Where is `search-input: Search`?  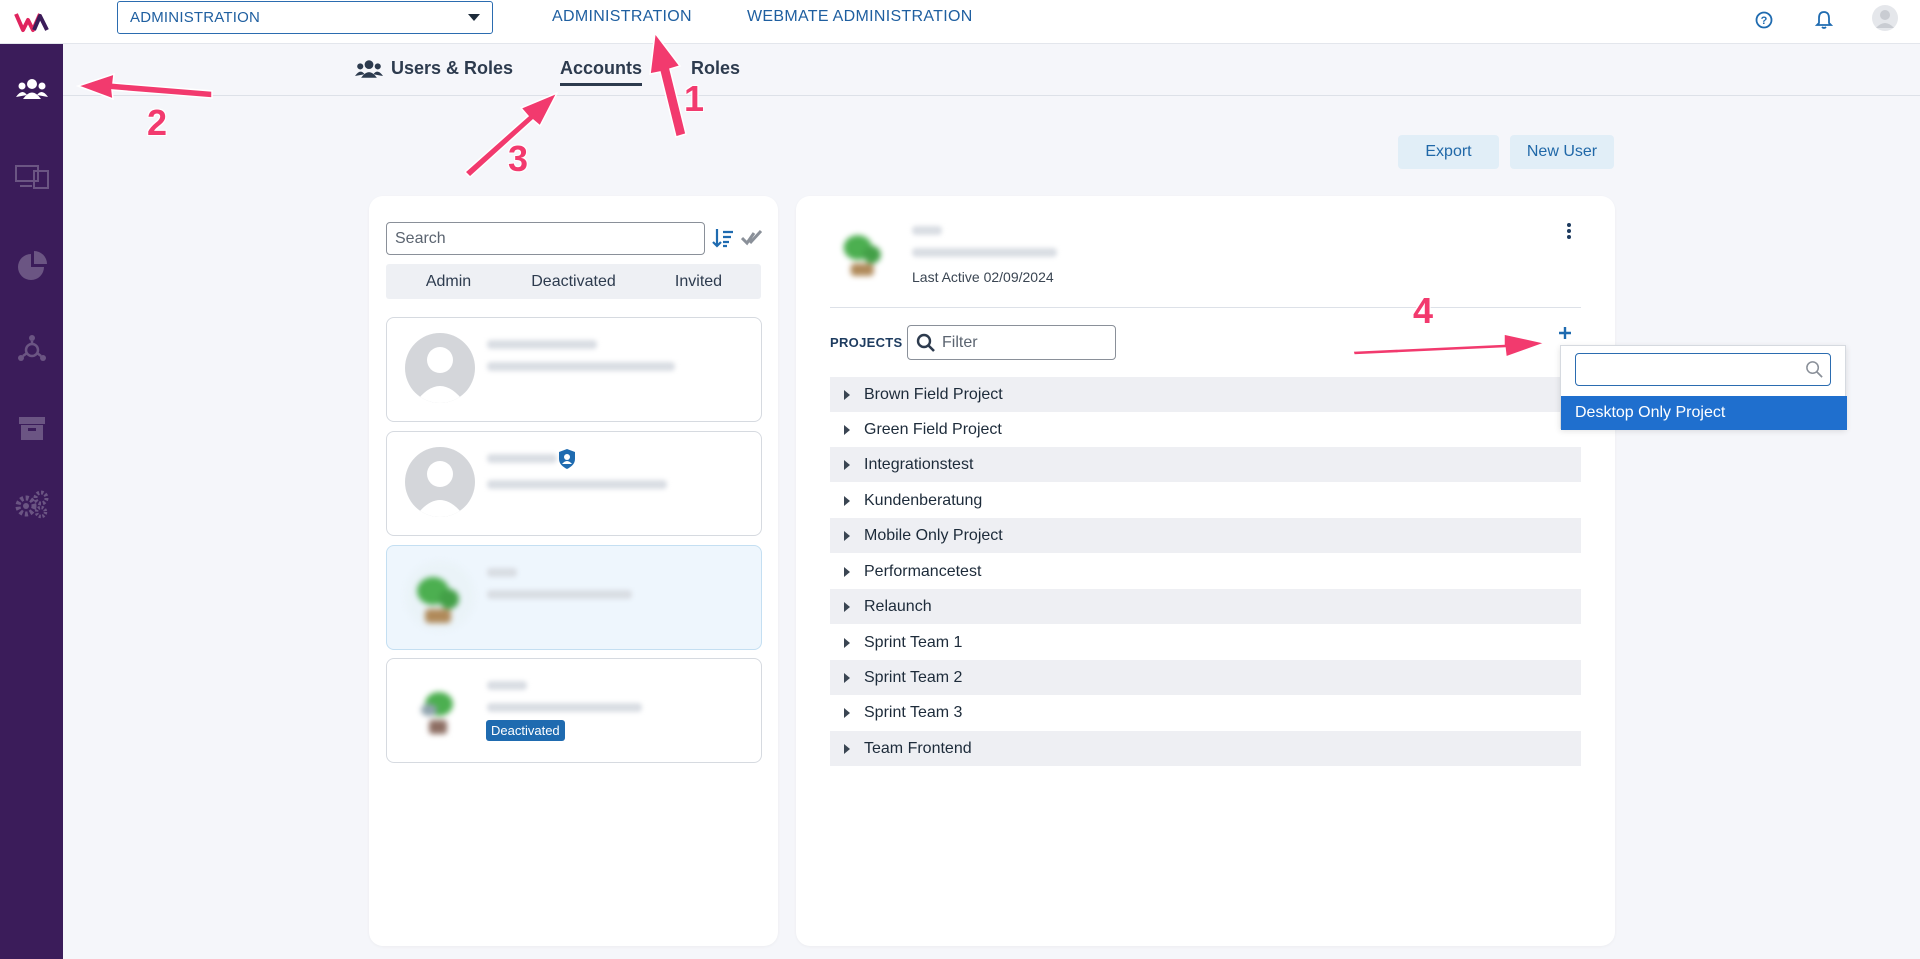 search-input: Search is located at coordinates (545, 238).